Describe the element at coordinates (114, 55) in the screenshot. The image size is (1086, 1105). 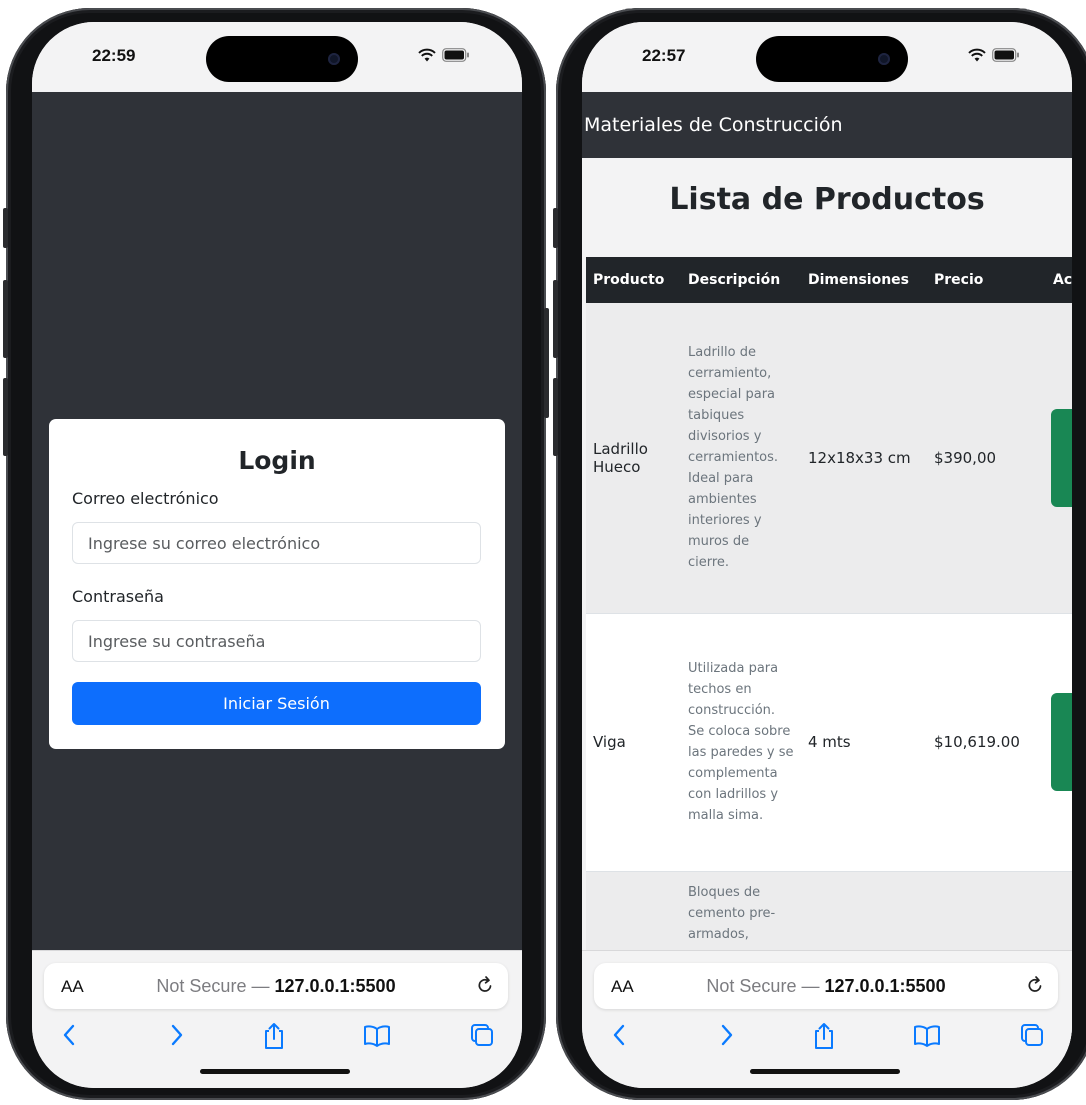
I see `status-time: 22:59` at that location.